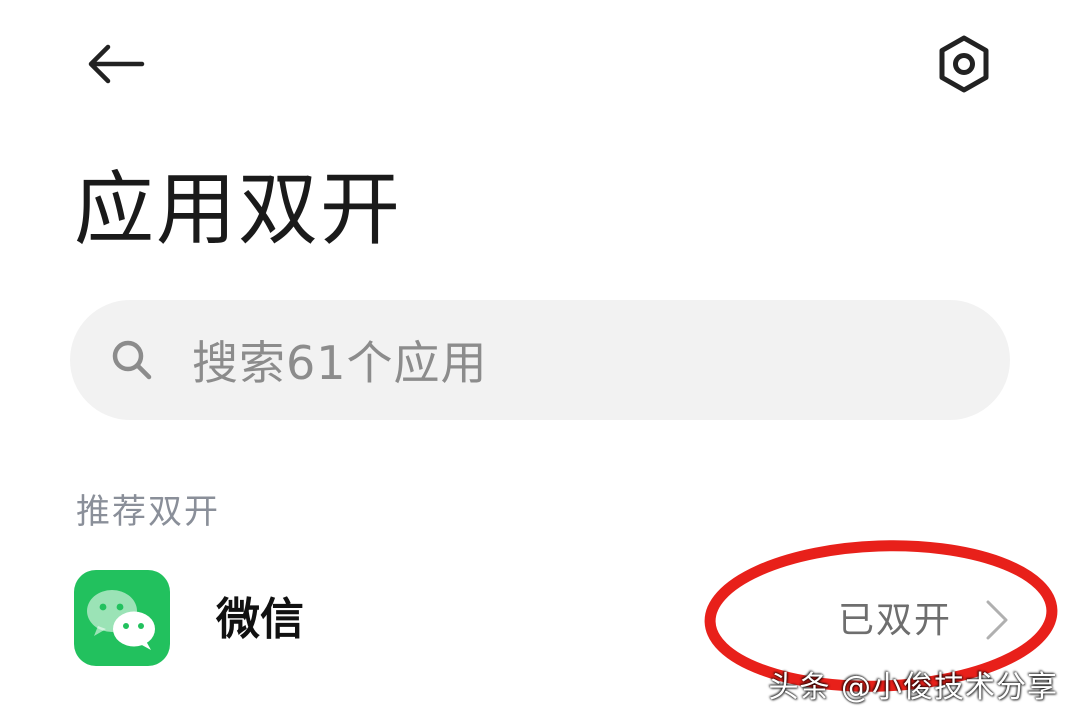 The width and height of the screenshot is (1080, 718). I want to click on wechat-icon, so click(122, 618).